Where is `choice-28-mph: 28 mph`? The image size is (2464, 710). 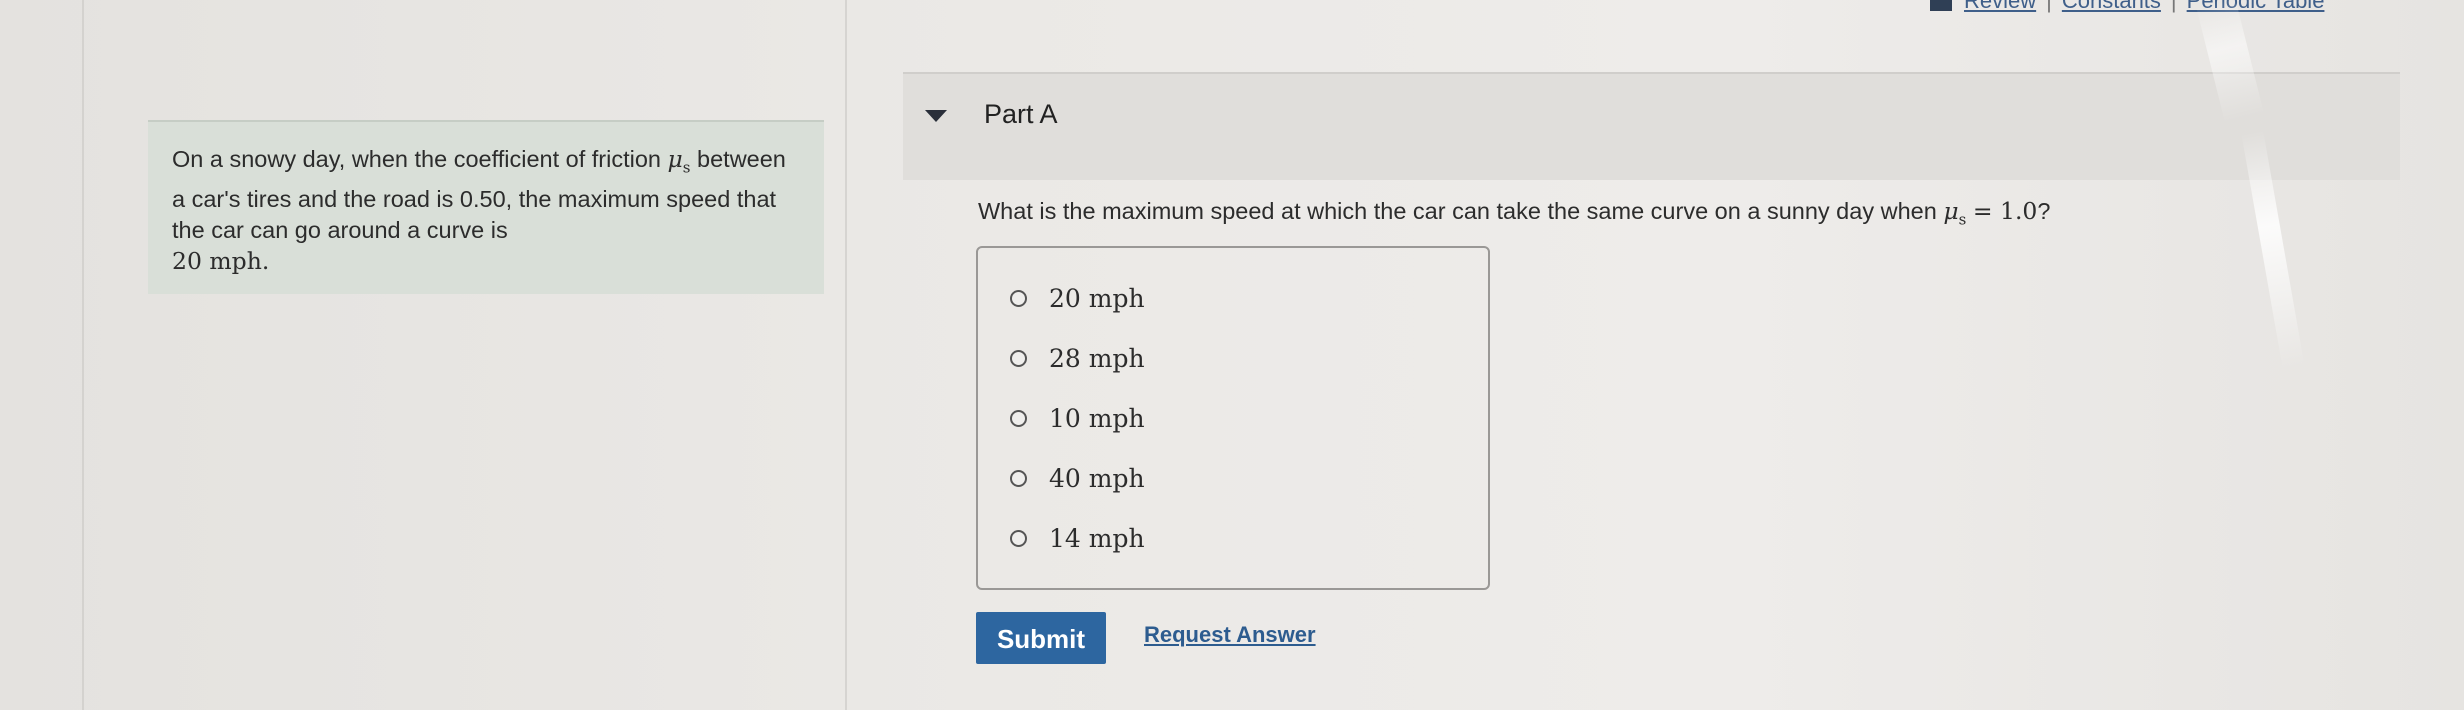
choice-28-mph: 28 mph is located at coordinates (1077, 358).